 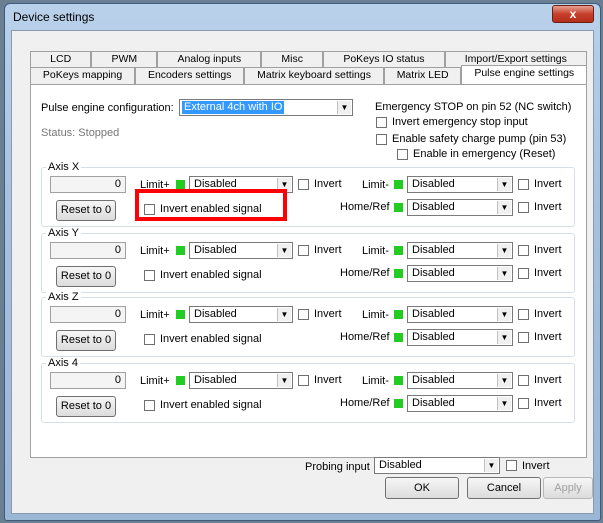 I want to click on axis-z-limit-minus-invert-checkbox, so click(x=523, y=314).